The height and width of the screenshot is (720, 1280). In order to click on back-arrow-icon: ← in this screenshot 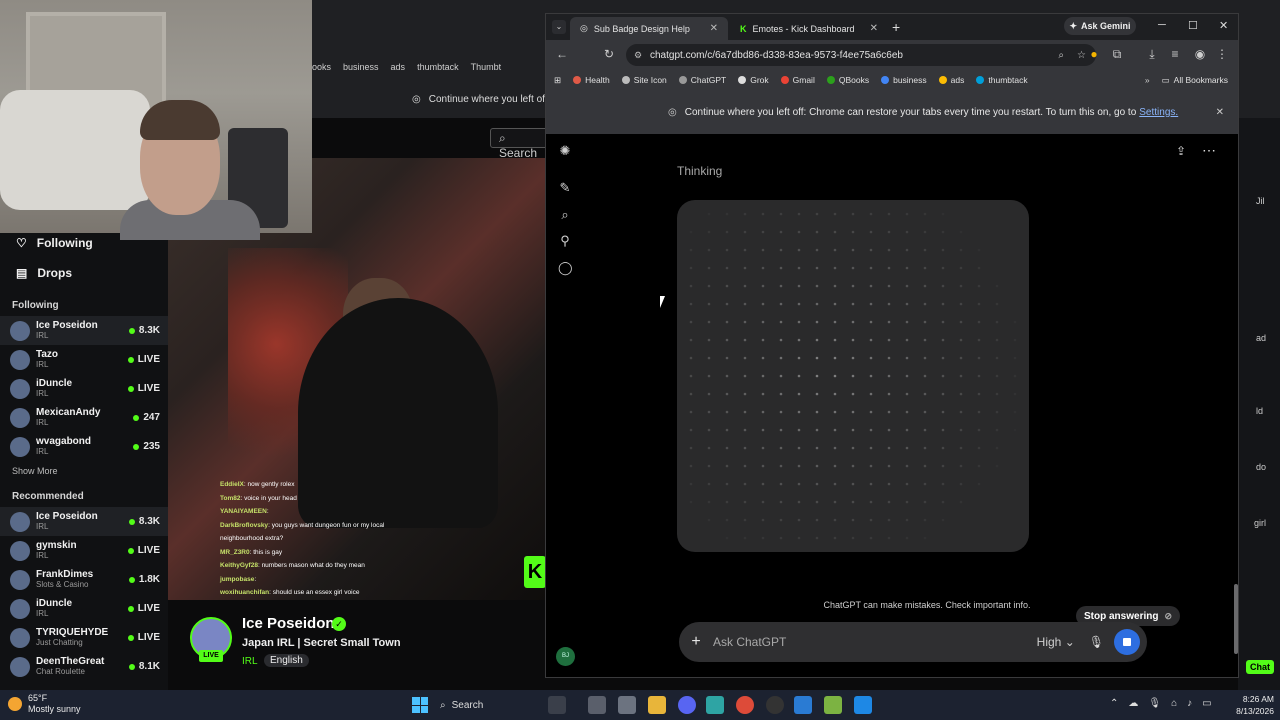, I will do `click(562, 54)`.